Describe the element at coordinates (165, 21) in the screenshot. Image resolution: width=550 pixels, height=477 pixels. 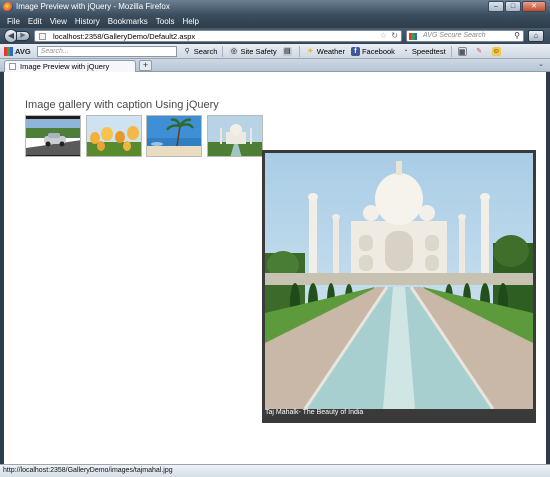
I see `menu-tools: Tools` at that location.